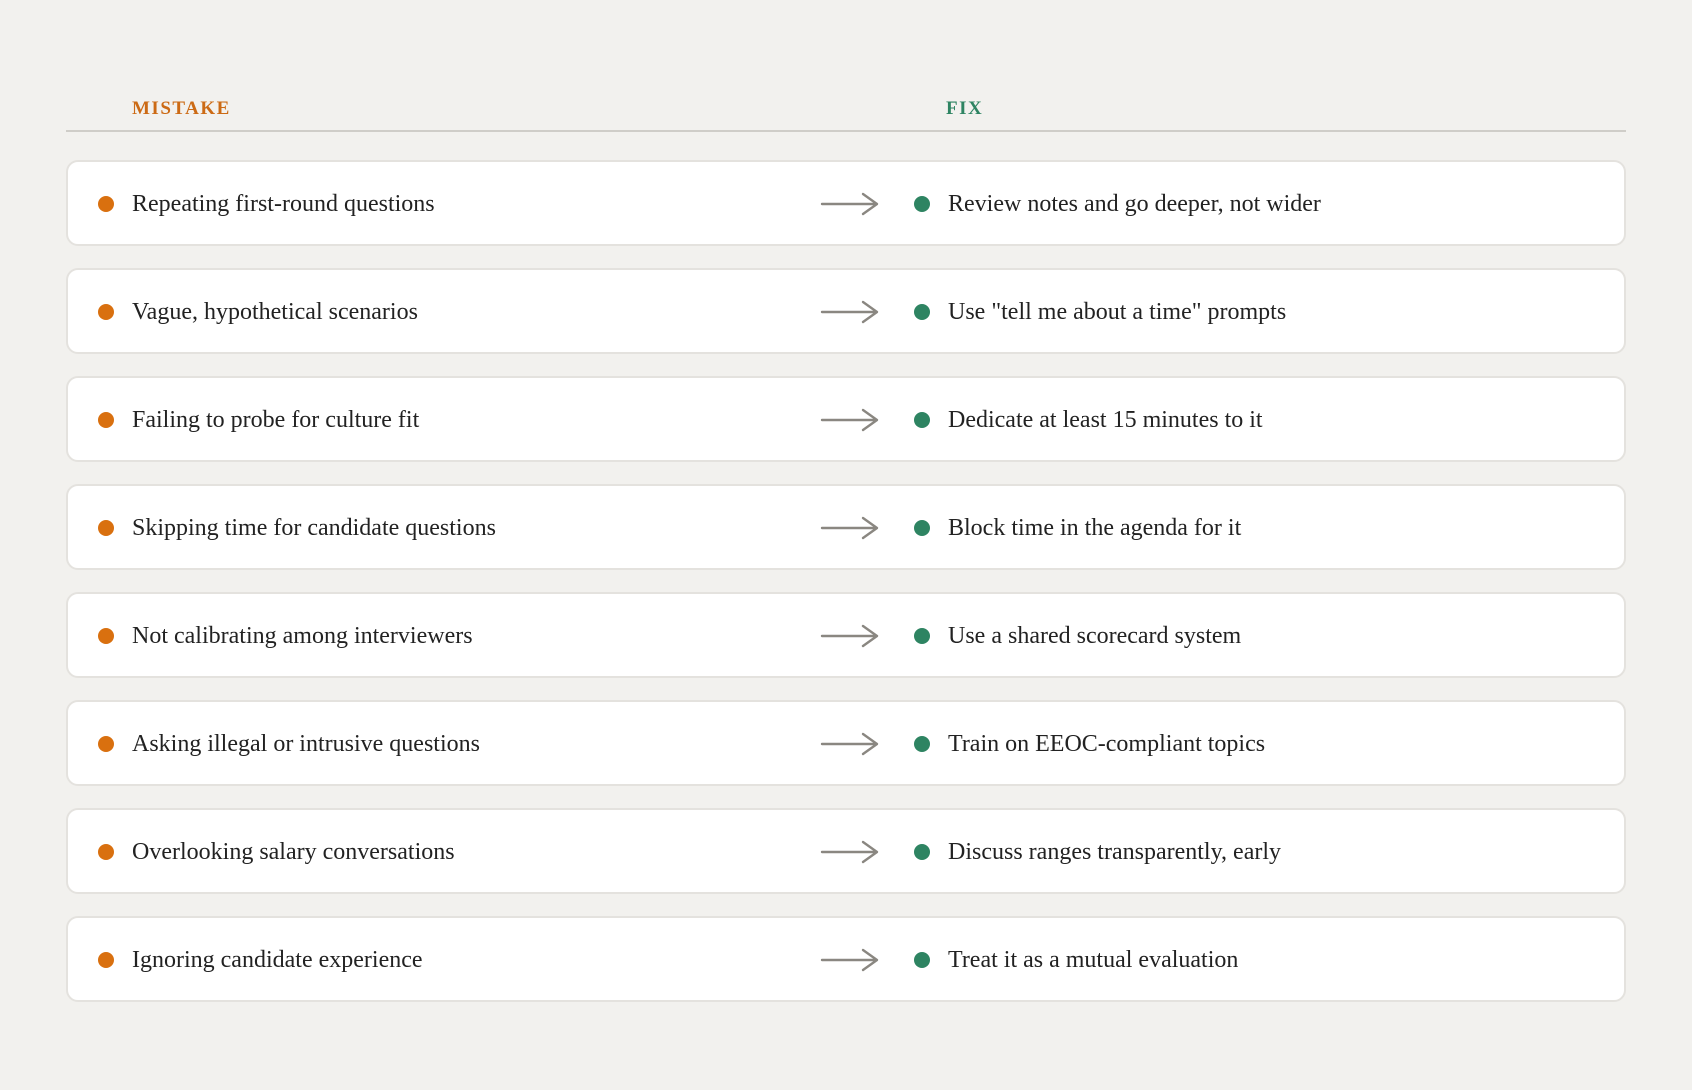 Image resolution: width=1692 pixels, height=1090 pixels. What do you see at coordinates (1107, 744) in the screenshot?
I see `fix-text: Train on EEOC-compliant topics` at bounding box center [1107, 744].